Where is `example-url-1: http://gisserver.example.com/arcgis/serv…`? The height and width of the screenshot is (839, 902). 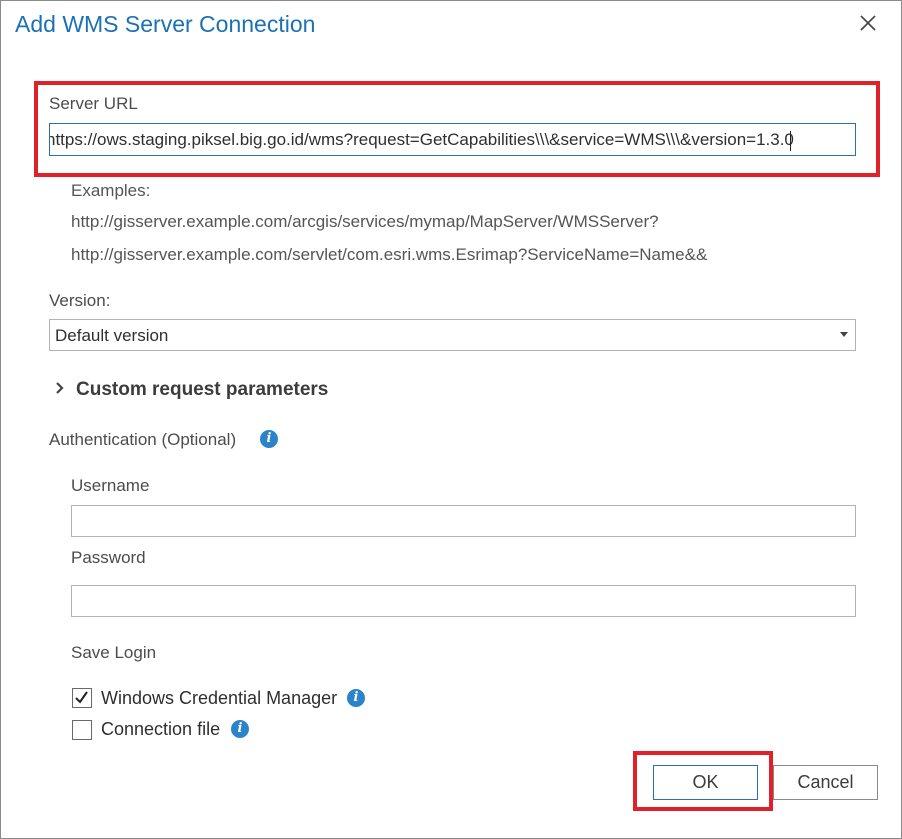
example-url-1: http://gisserver.example.com/arcgis/serv… is located at coordinates (365, 221).